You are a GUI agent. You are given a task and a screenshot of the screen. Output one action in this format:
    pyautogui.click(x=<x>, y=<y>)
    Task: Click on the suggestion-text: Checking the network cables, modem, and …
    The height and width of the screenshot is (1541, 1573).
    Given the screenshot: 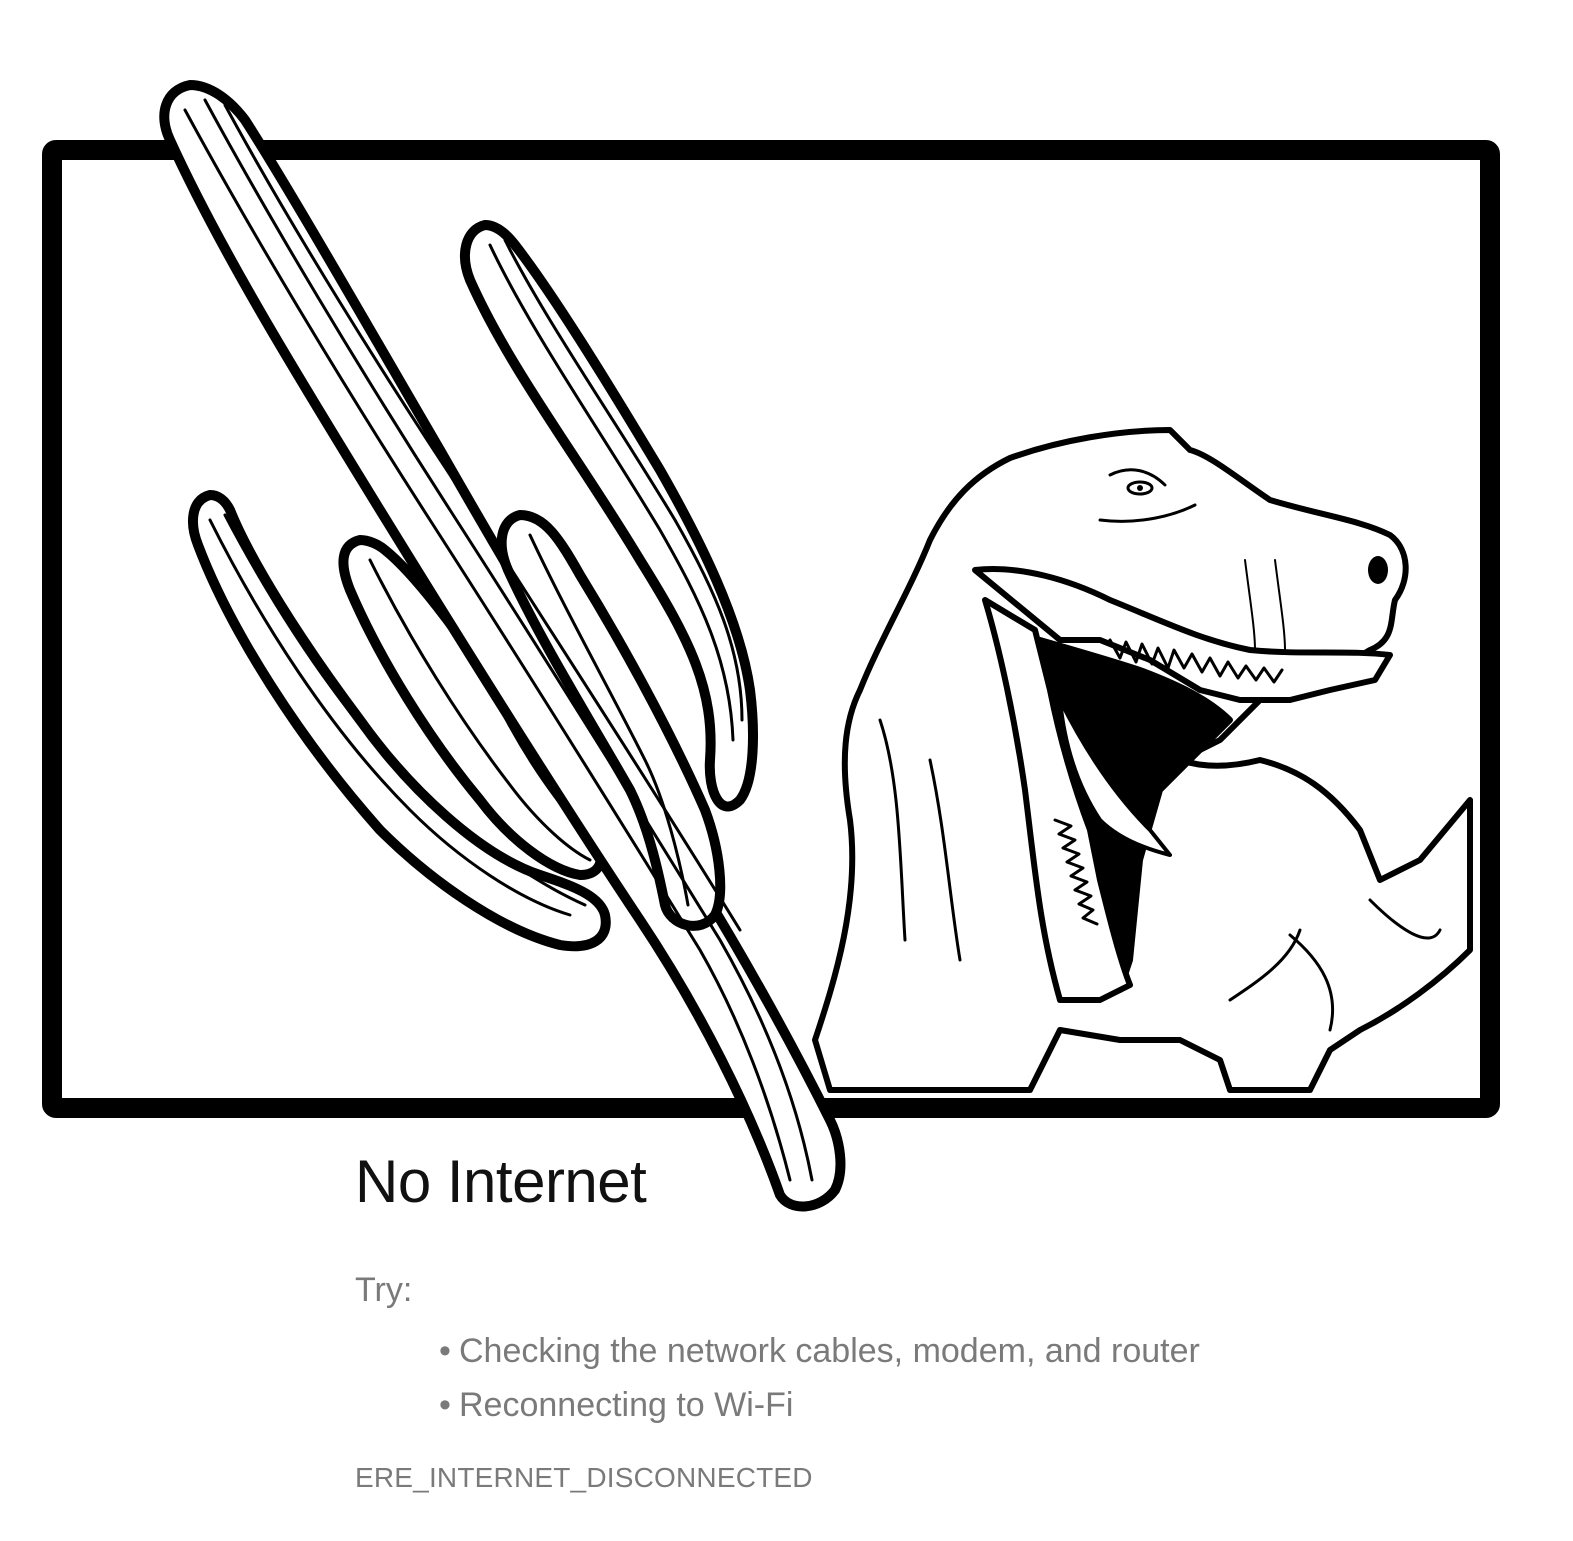 What is the action you would take?
    pyautogui.click(x=829, y=1351)
    